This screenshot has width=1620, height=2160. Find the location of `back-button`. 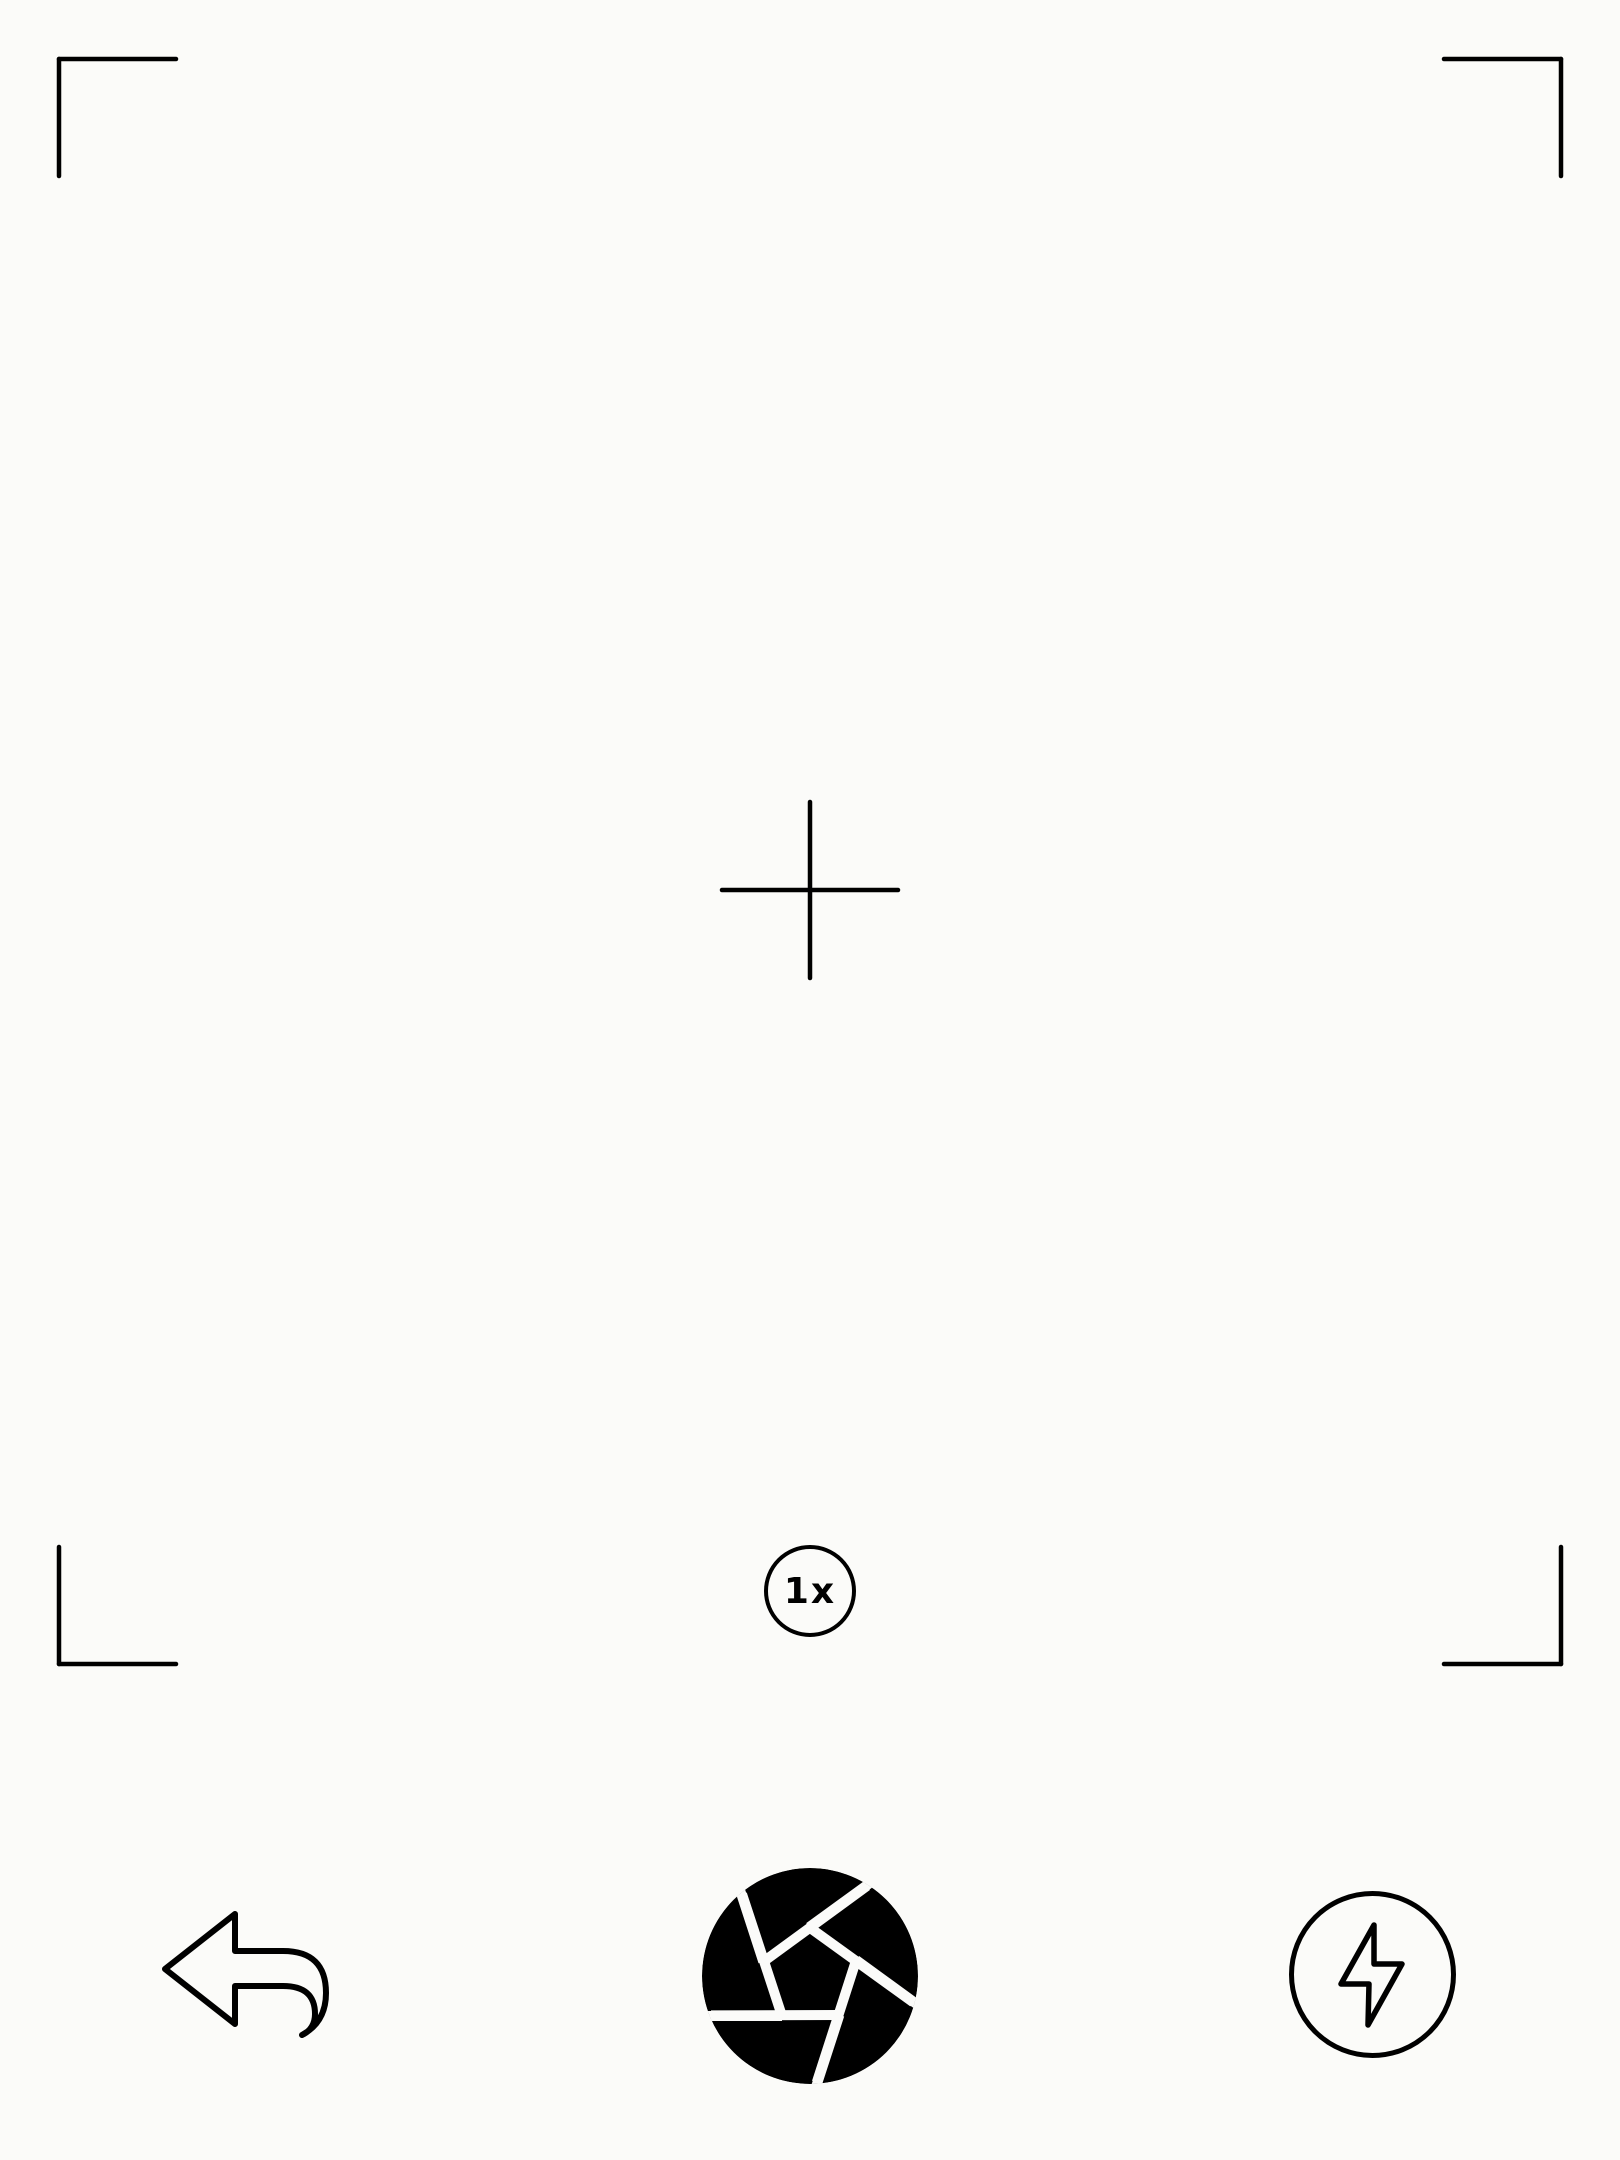

back-button is located at coordinates (250, 1975).